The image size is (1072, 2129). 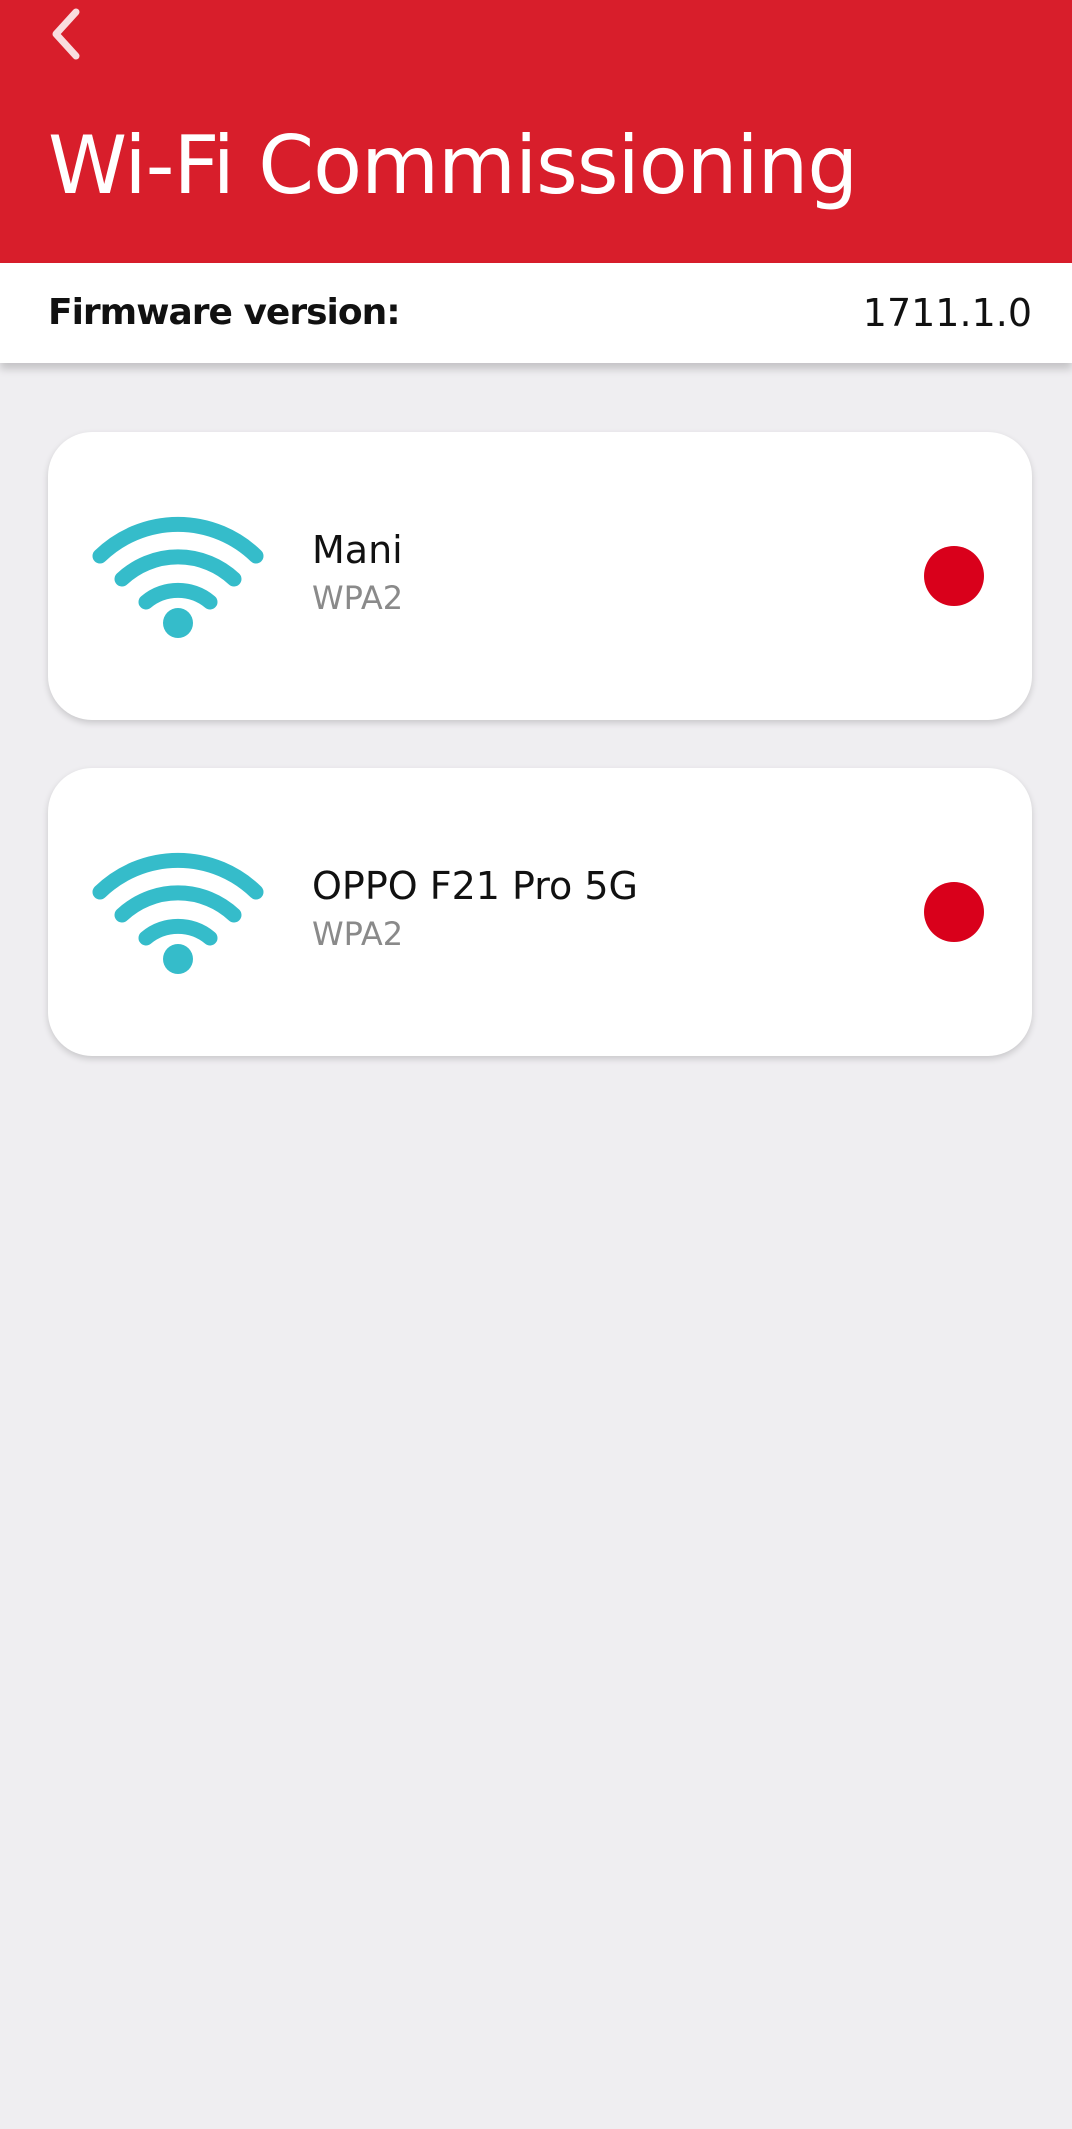 I want to click on app-header: Wi-Fi Commissioning, so click(x=536, y=131).